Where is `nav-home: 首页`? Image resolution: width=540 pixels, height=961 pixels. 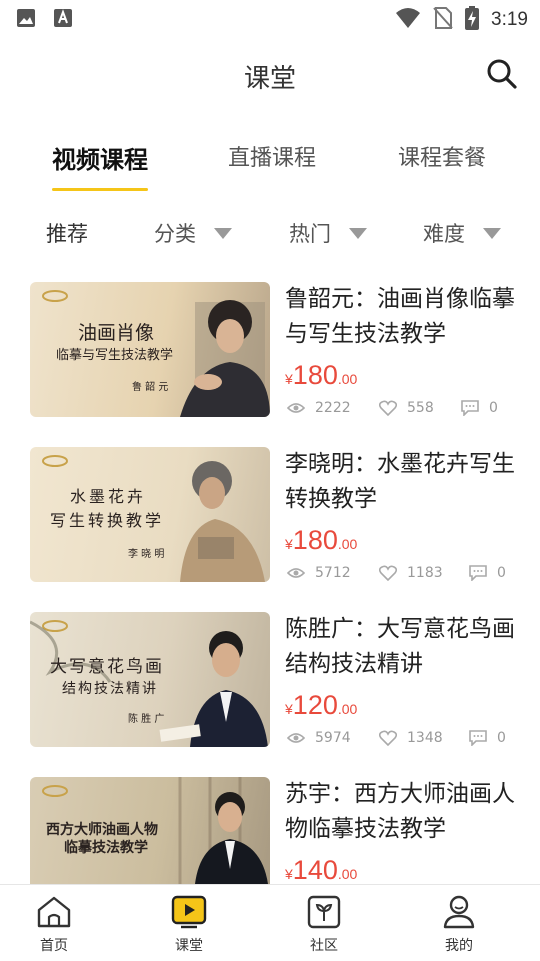 nav-home: 首页 is located at coordinates (54, 925).